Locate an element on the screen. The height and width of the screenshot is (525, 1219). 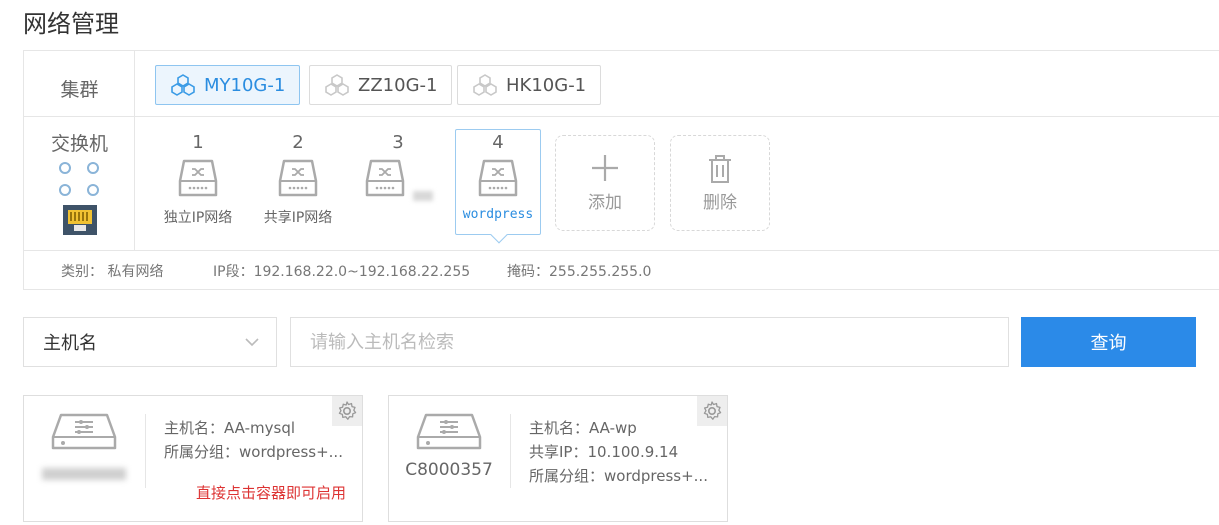
switch-item-2: 2 共享IP网络 is located at coordinates (298, 182).